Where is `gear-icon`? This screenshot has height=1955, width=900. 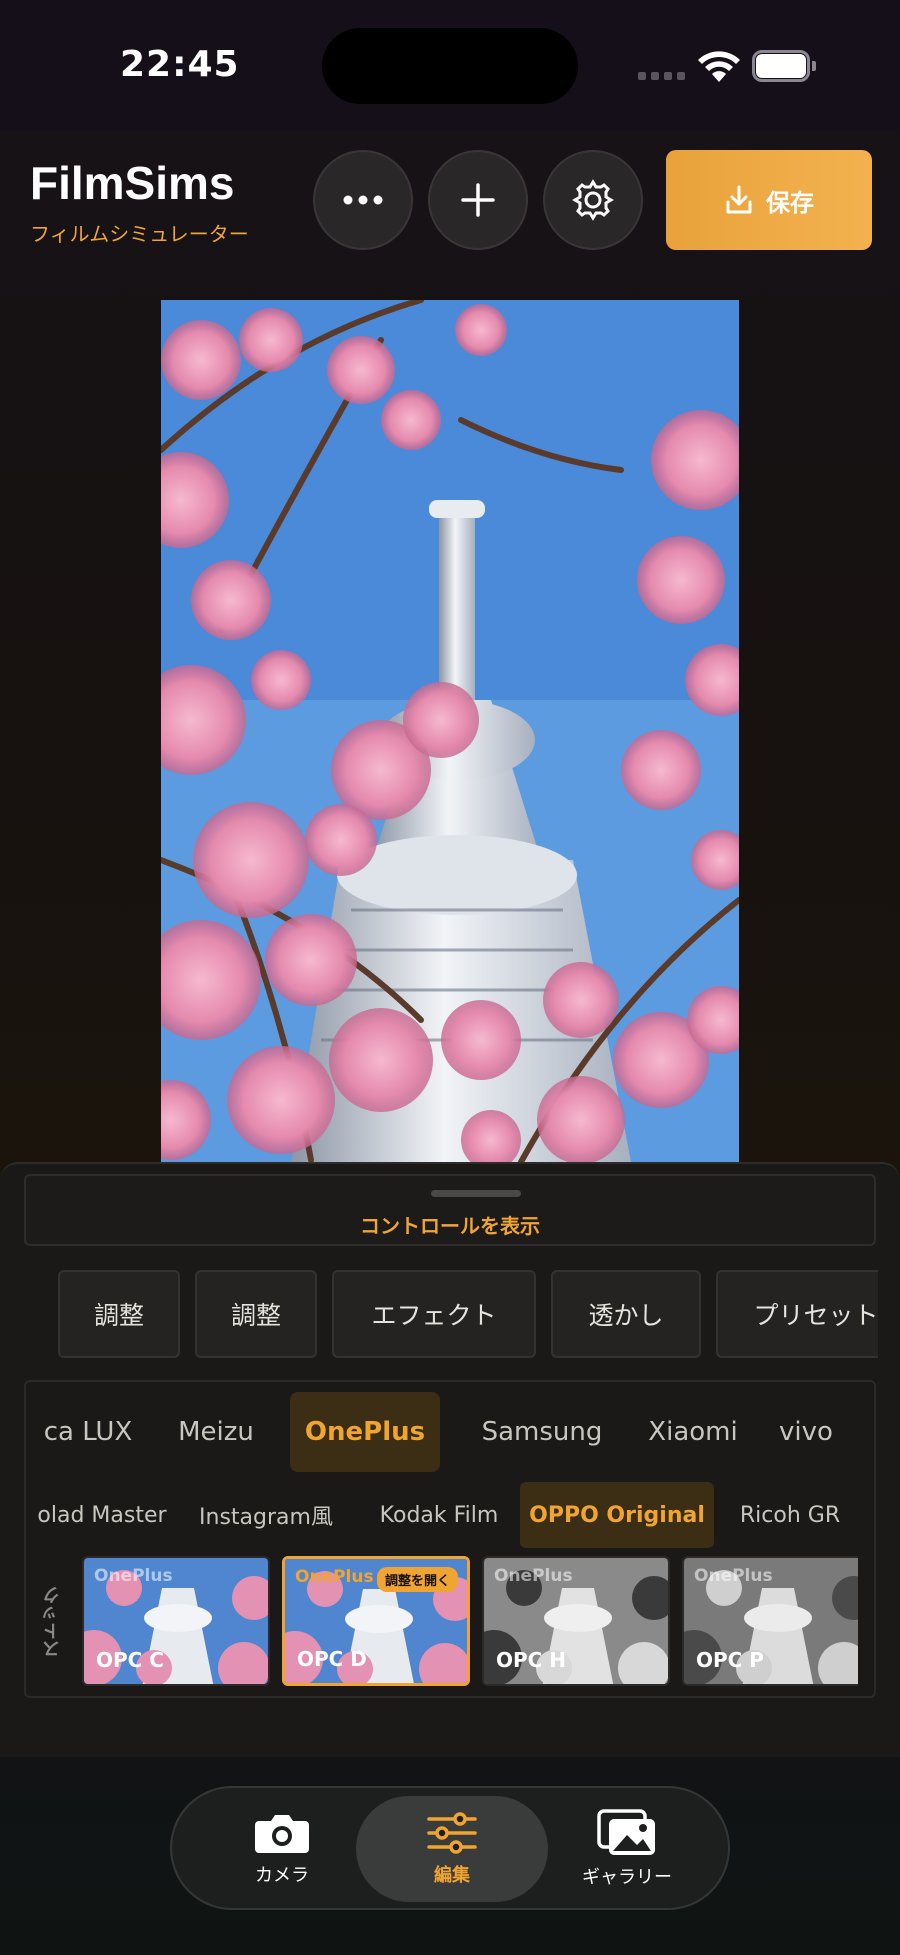 gear-icon is located at coordinates (593, 200).